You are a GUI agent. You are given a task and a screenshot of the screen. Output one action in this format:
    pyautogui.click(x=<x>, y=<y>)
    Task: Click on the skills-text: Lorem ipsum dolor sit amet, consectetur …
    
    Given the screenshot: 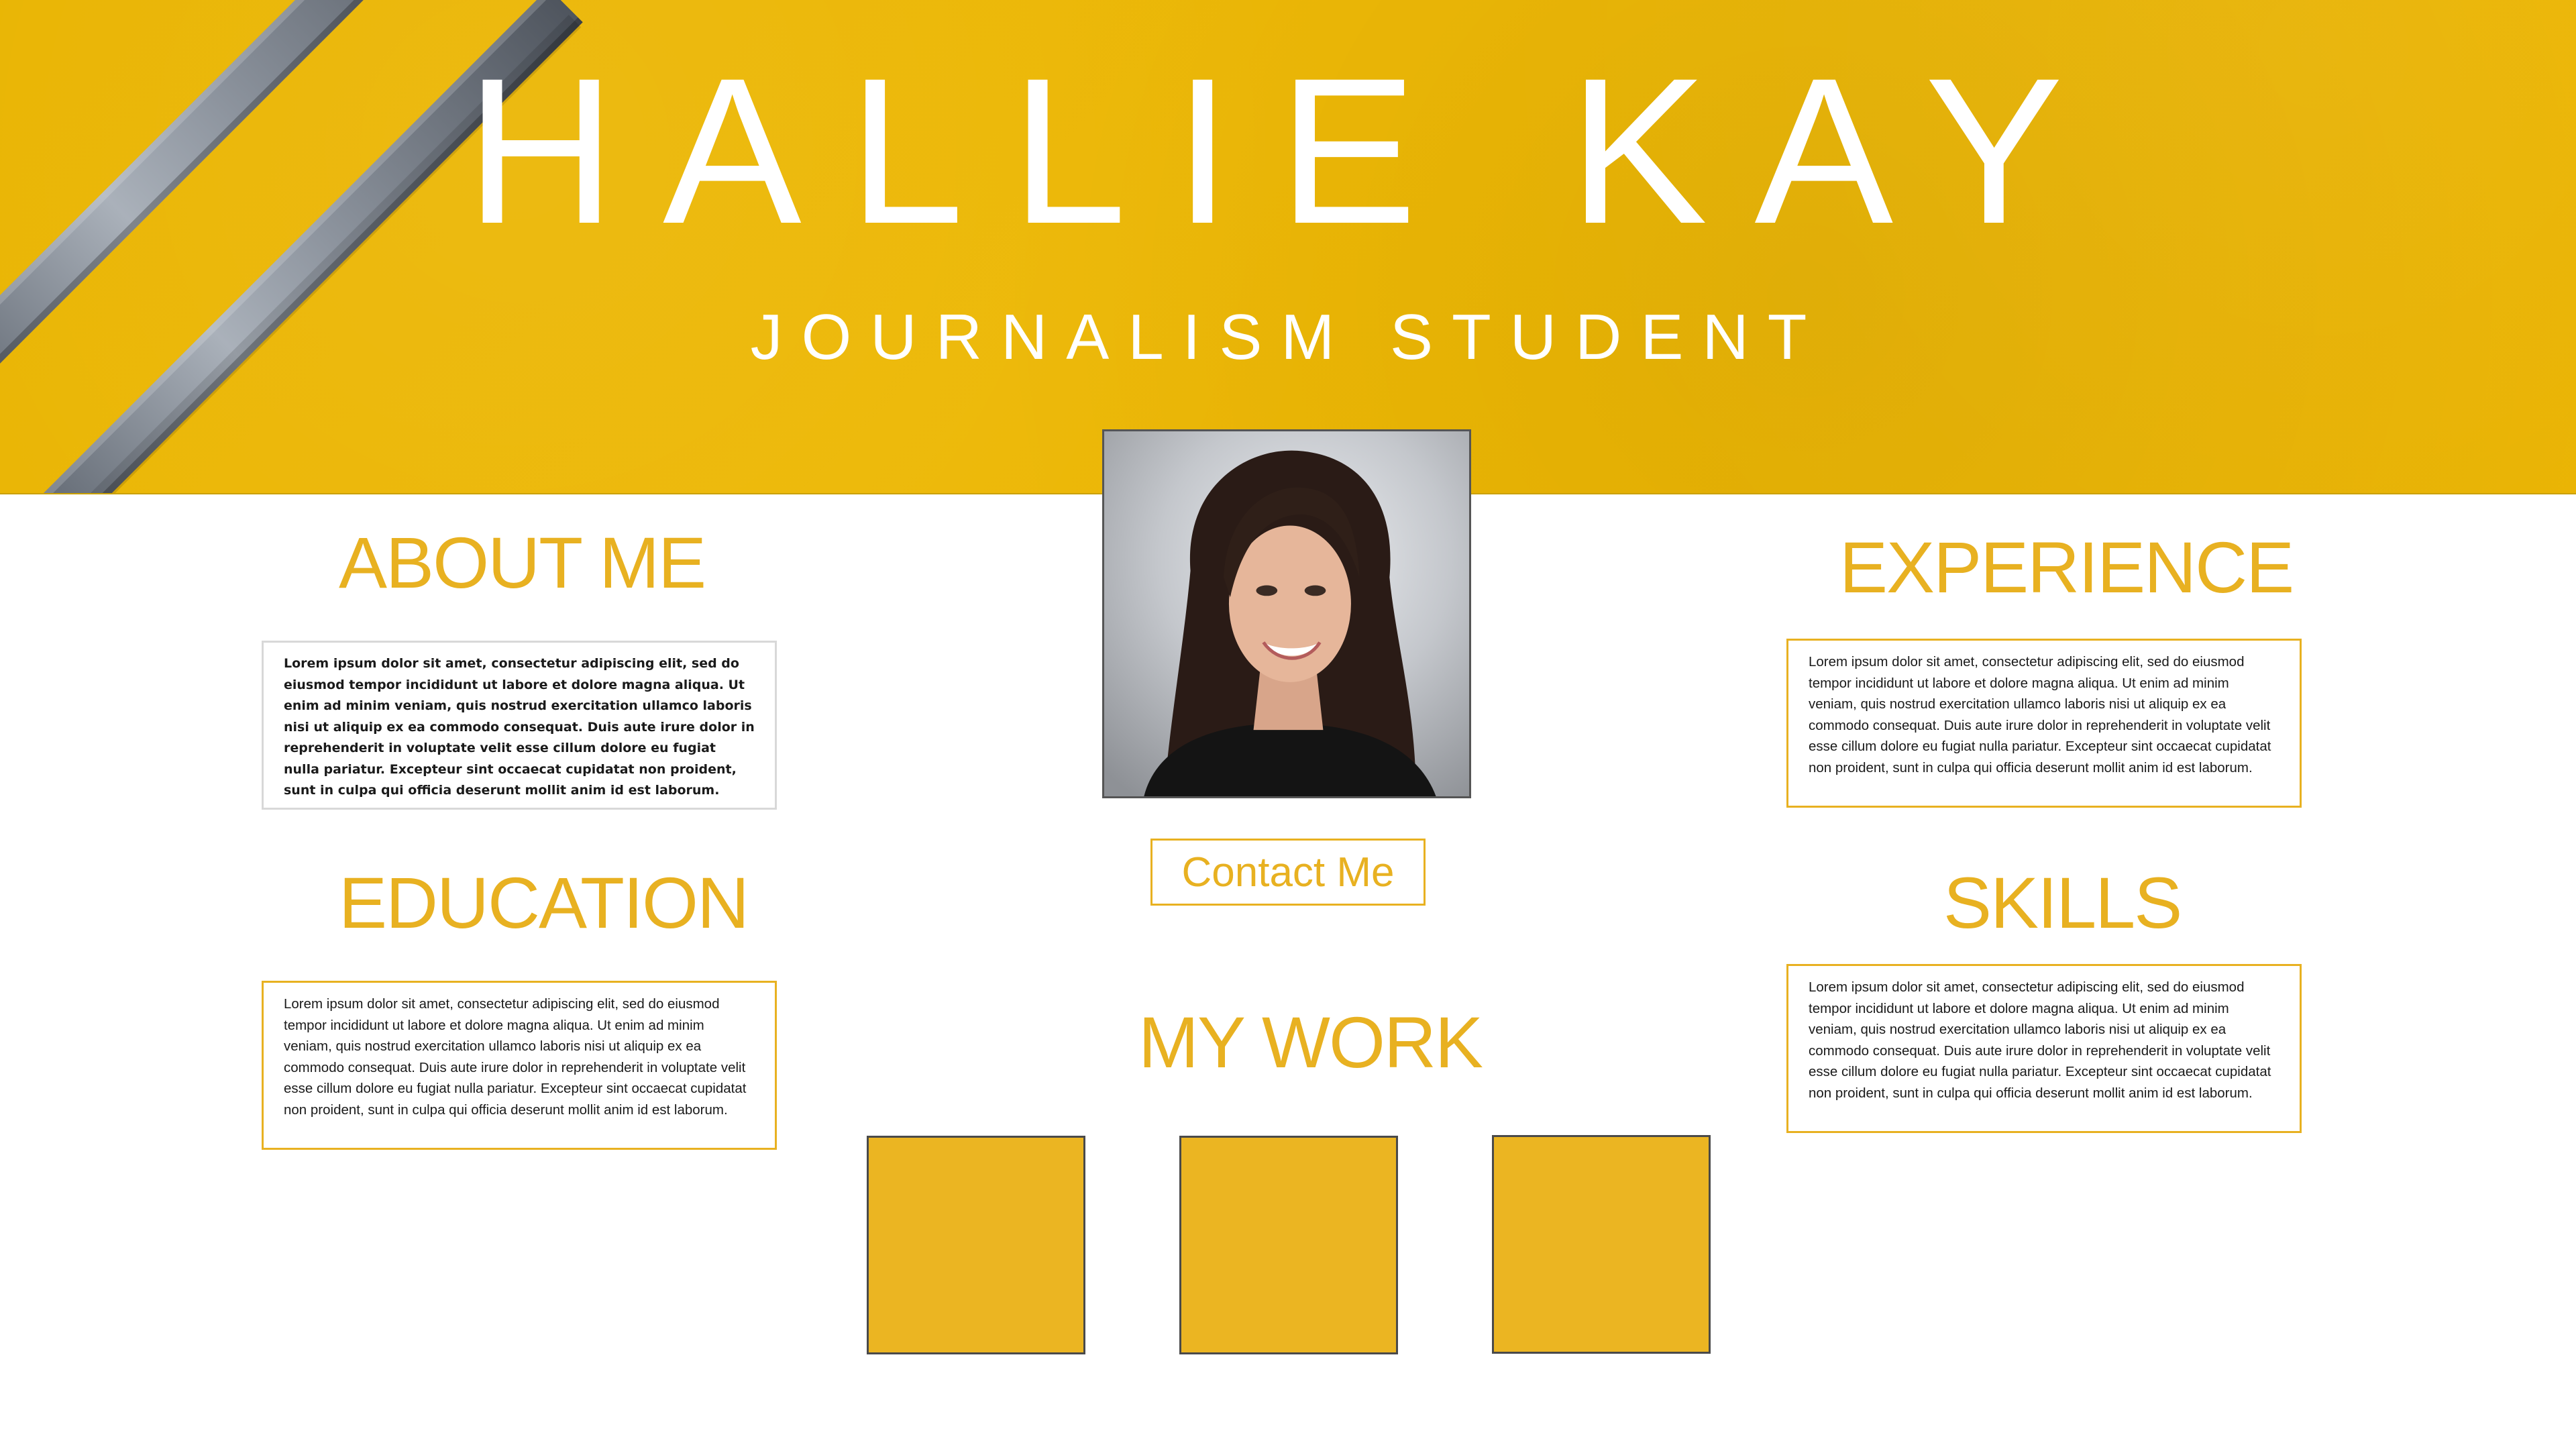 What is the action you would take?
    pyautogui.click(x=2044, y=1048)
    